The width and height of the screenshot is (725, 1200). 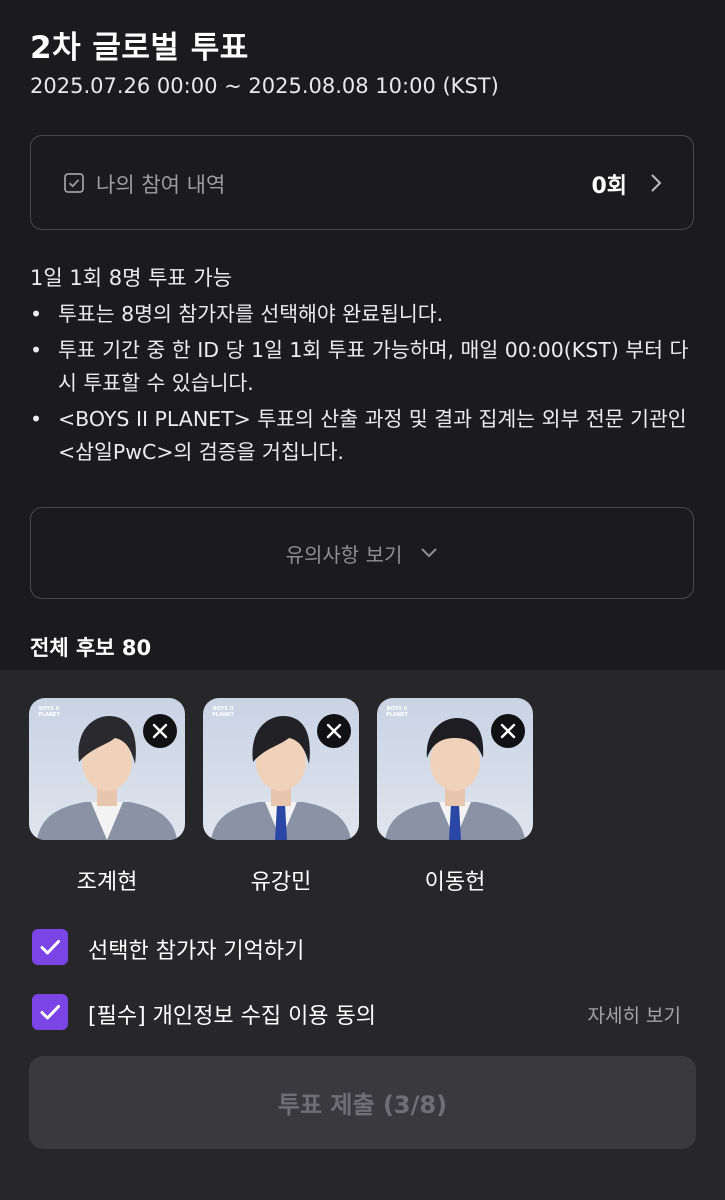 I want to click on privacy-consent-label: [필수] 개인정보 수집 이용 동의, so click(x=232, y=1016).